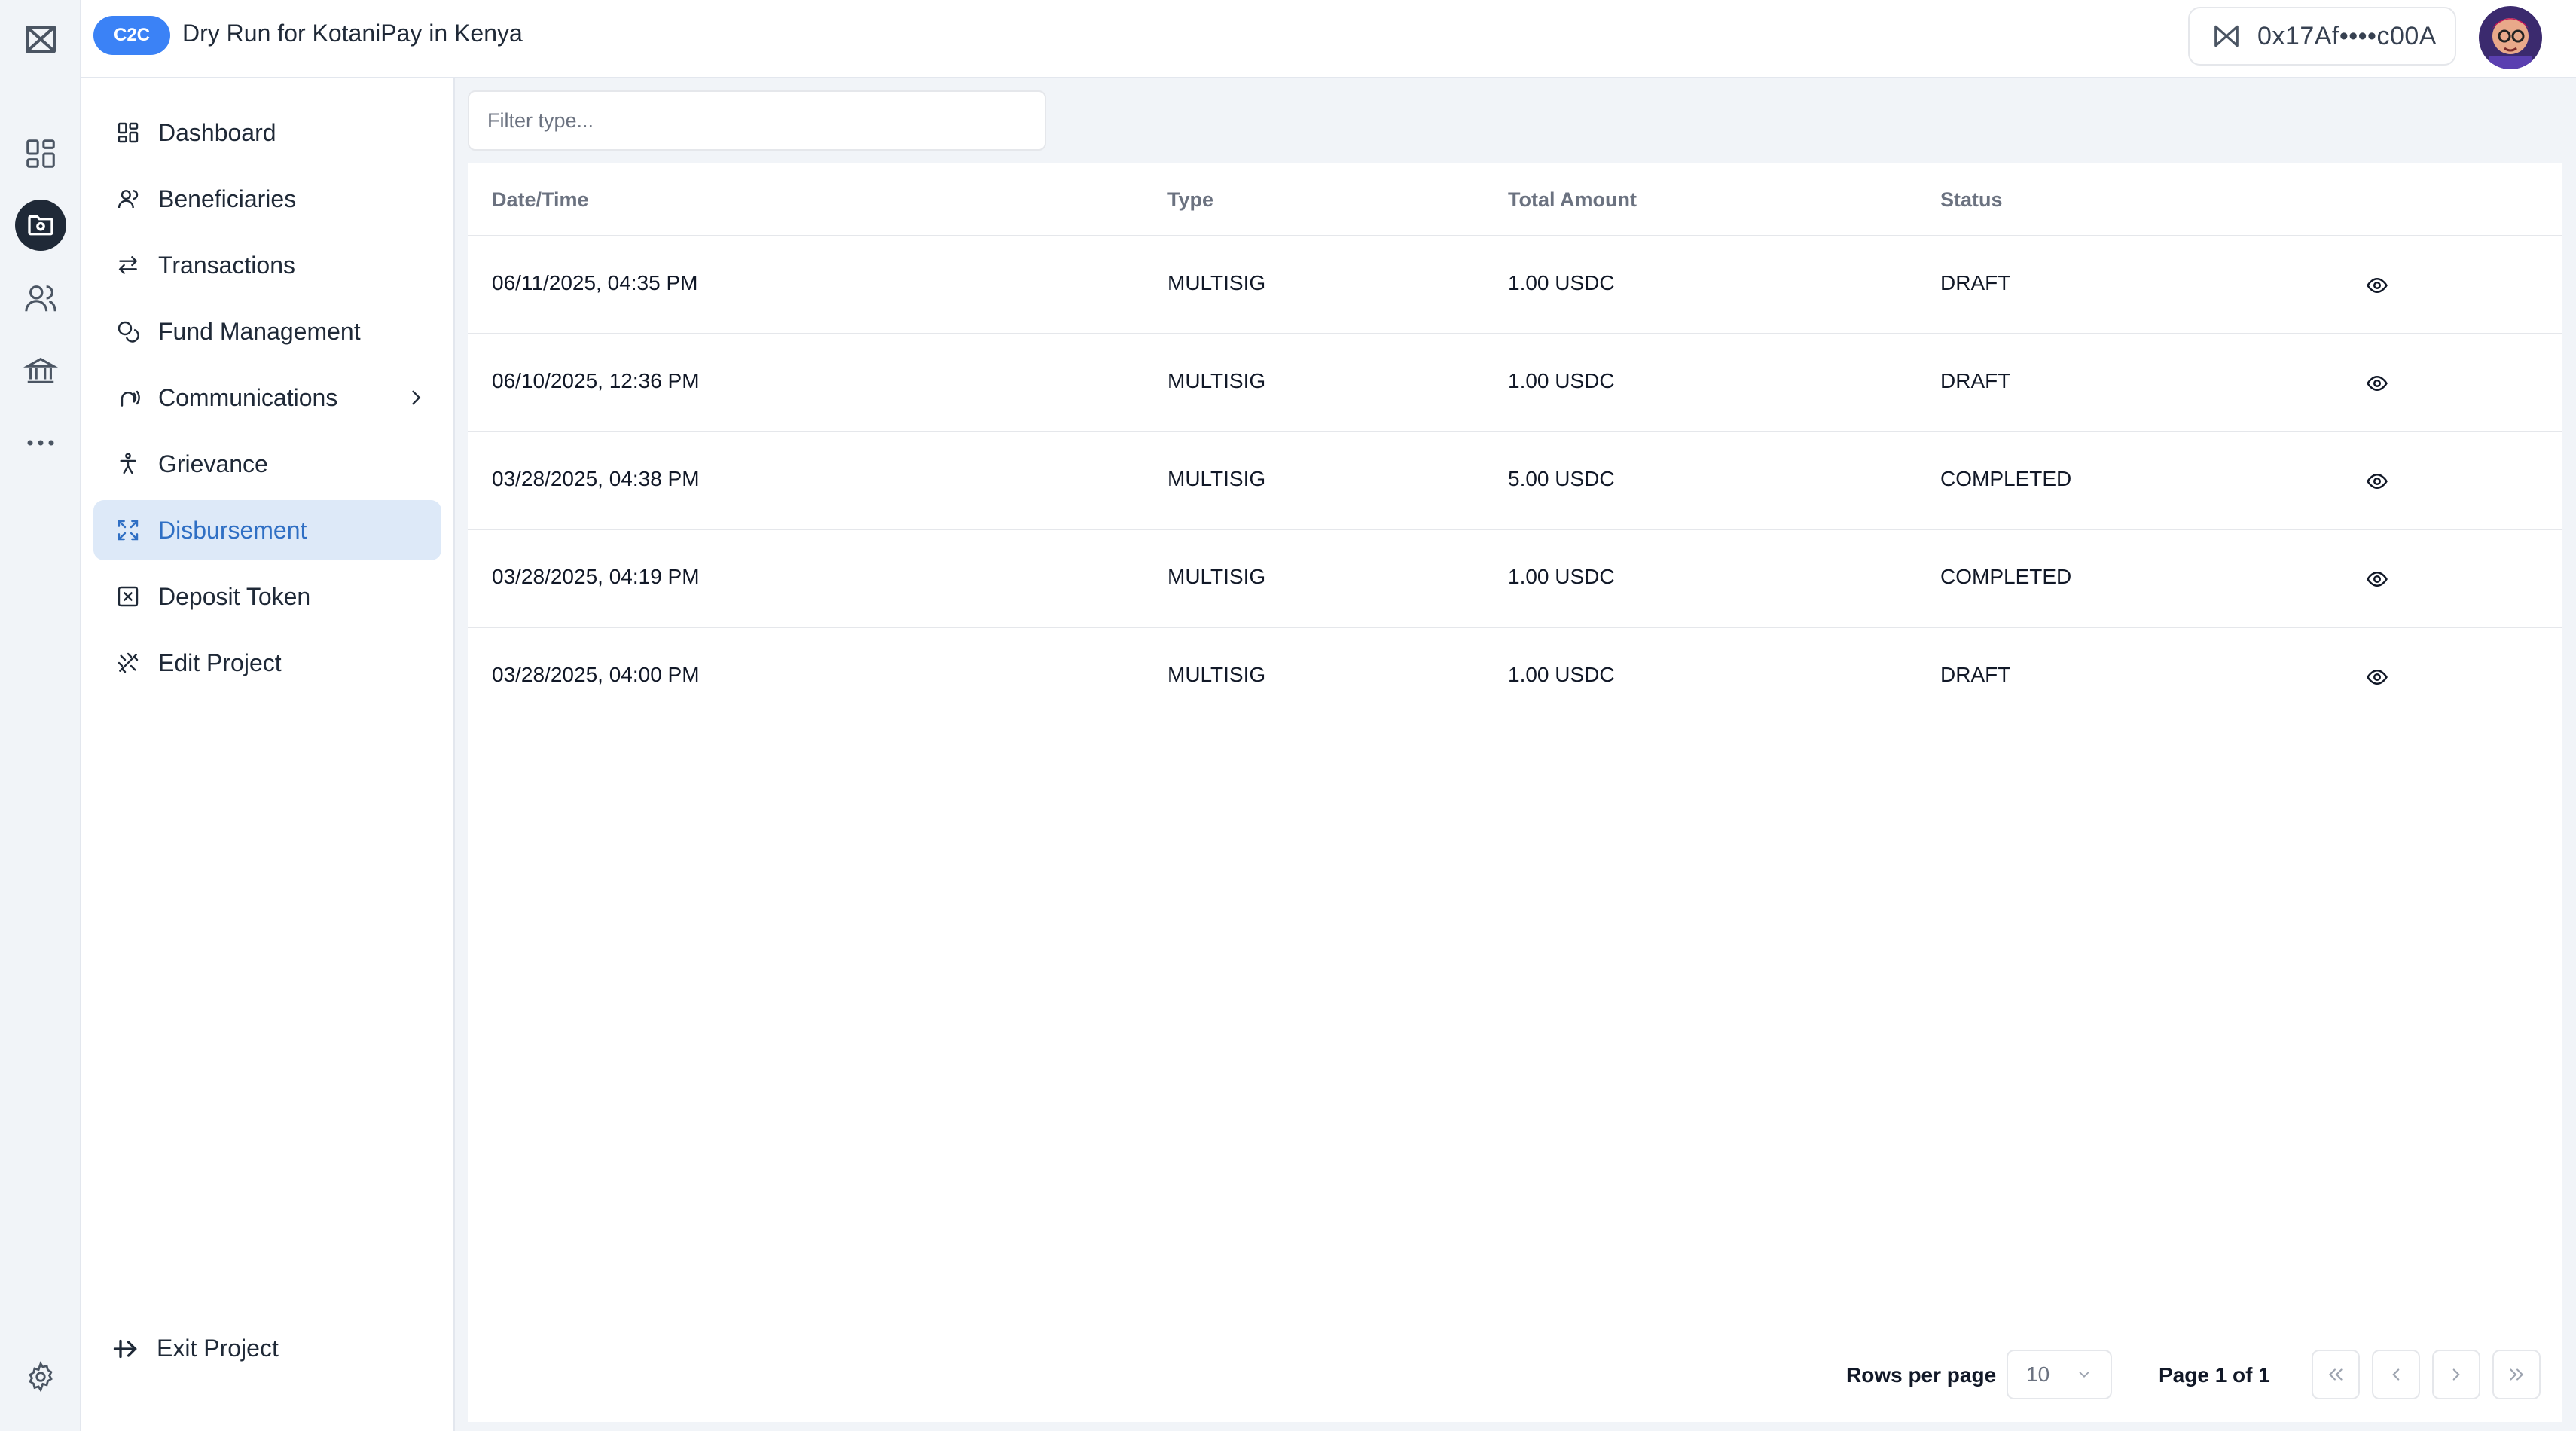 Image resolution: width=2576 pixels, height=1431 pixels. Describe the element at coordinates (217, 132) in the screenshot. I see `sidebar-item-label: Dashboard` at that location.